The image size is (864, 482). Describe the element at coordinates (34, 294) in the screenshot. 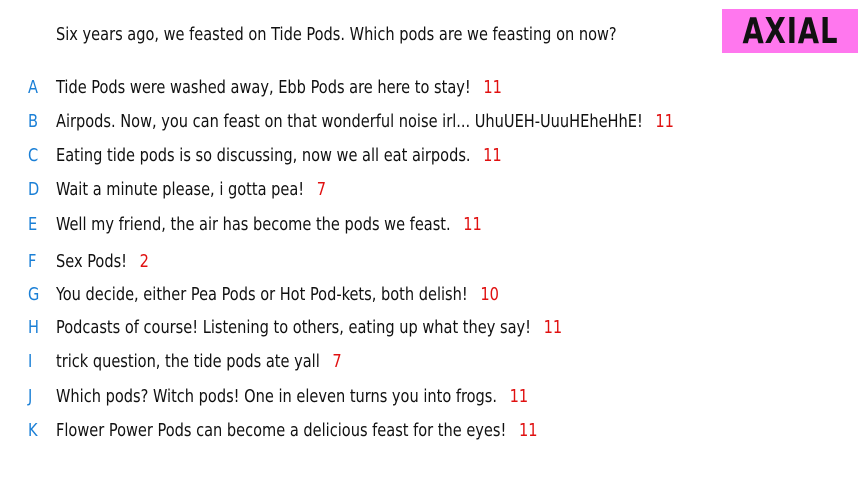

I see `answer-letter: G` at that location.